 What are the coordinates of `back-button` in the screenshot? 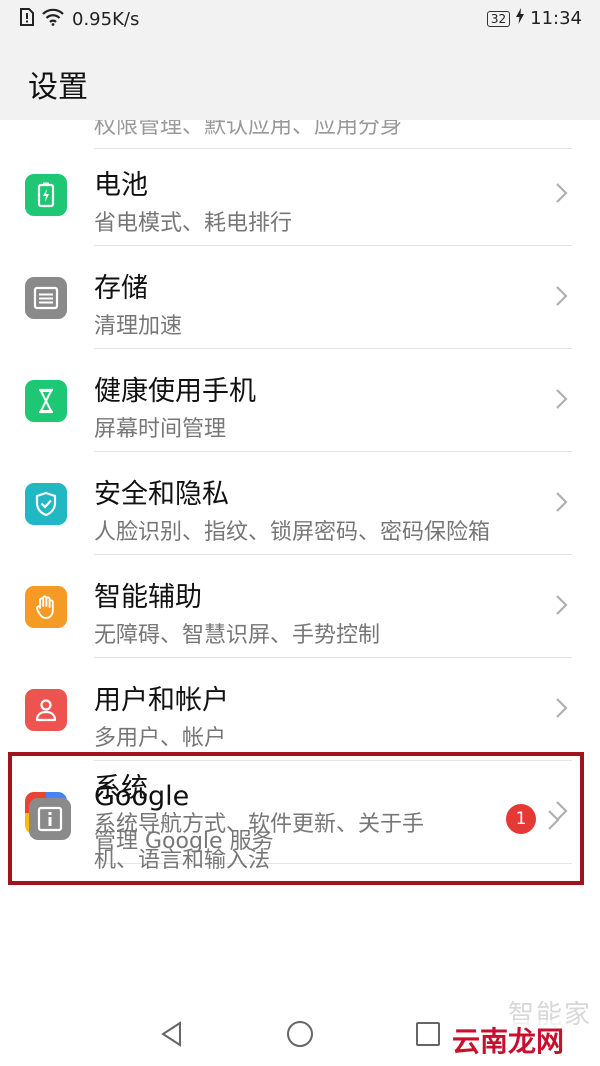 It's located at (172, 1034).